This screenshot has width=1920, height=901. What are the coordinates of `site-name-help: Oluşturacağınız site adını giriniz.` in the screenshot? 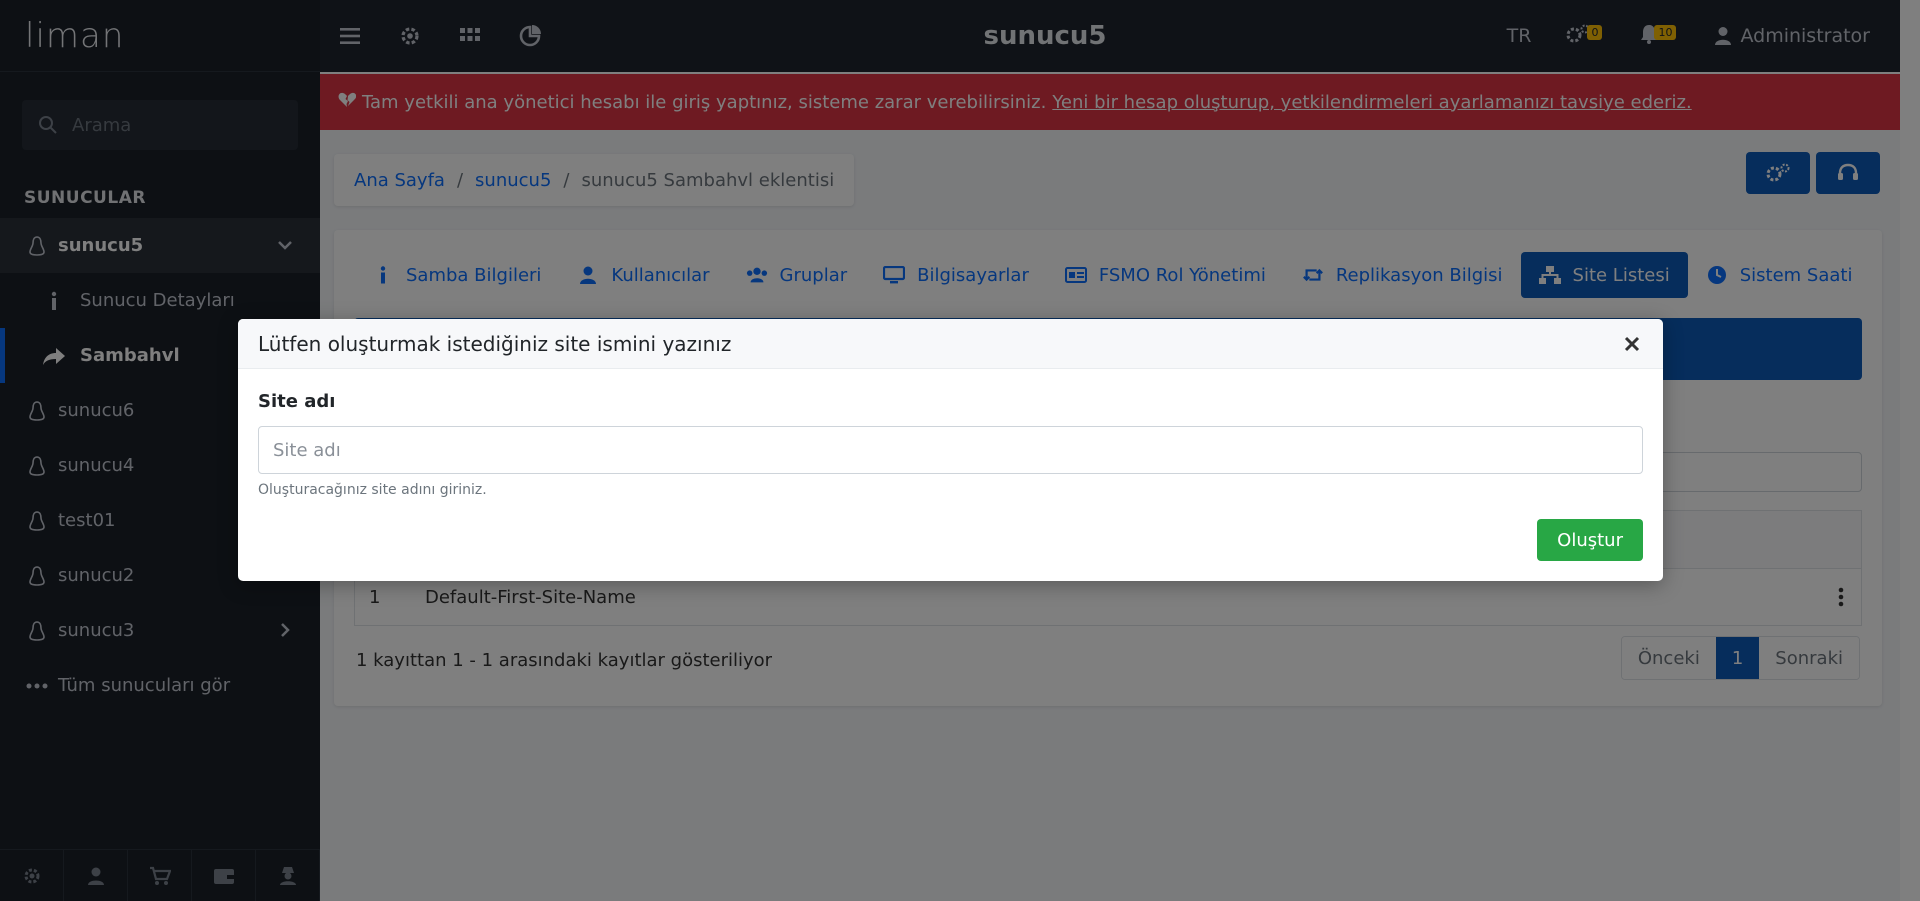 It's located at (372, 490).